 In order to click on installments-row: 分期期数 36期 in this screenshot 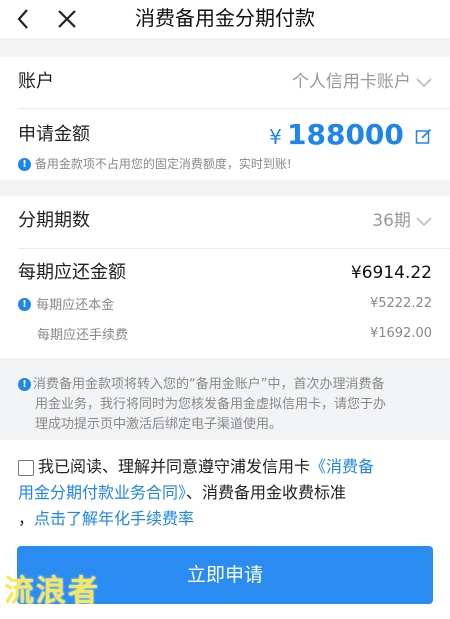, I will do `click(225, 221)`.